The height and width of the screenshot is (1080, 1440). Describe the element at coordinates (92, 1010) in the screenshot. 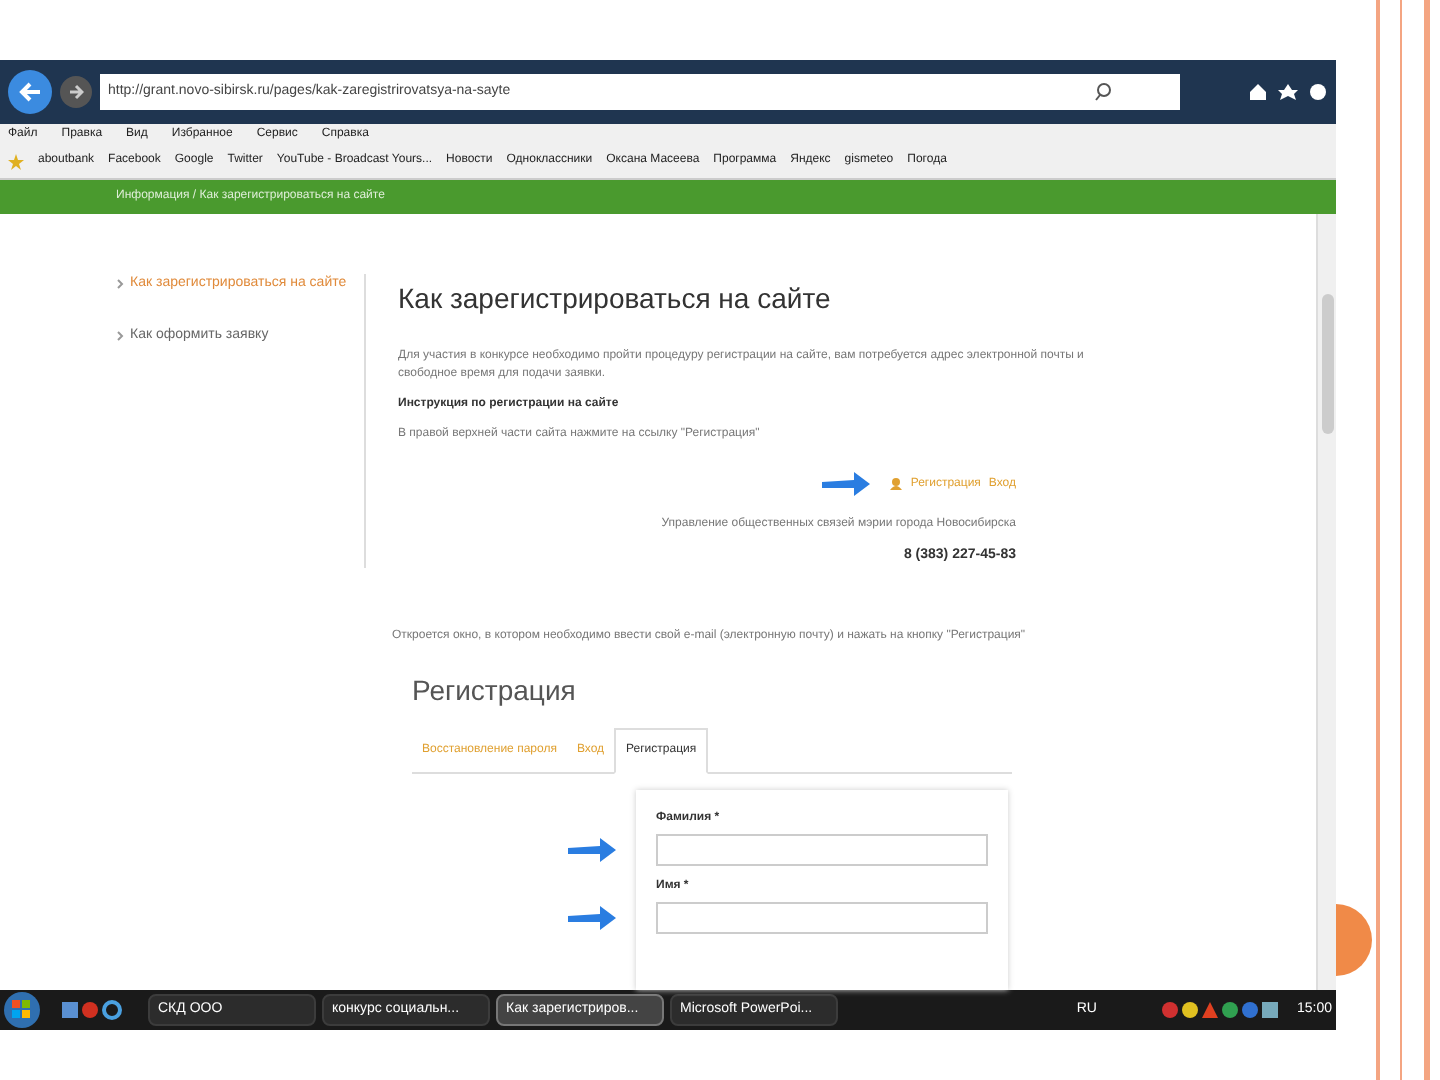

I see `quick-launch-icons-drawing` at that location.